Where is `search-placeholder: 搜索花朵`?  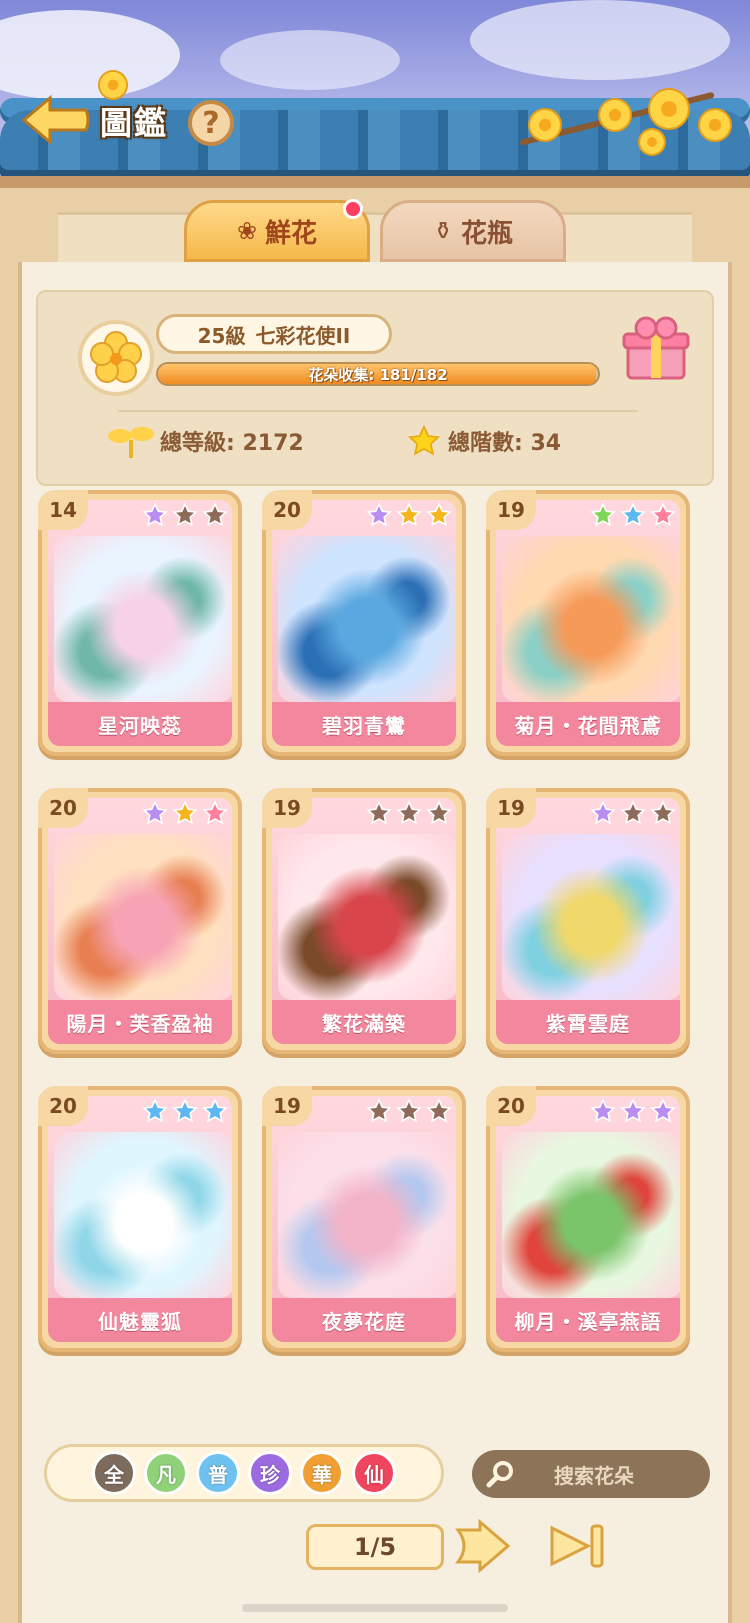 search-placeholder: 搜索花朵 is located at coordinates (594, 1475).